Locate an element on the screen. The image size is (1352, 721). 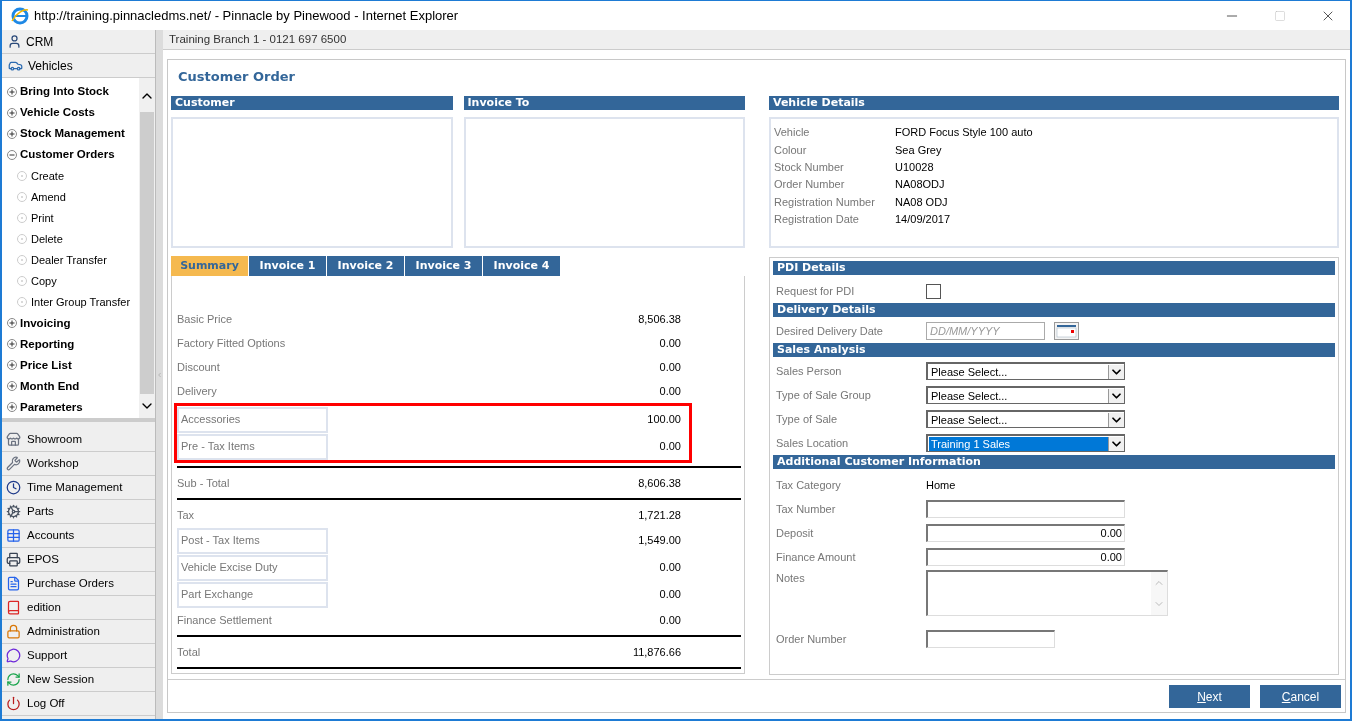
detail-value: 14/09/2017 is located at coordinates (923, 219).